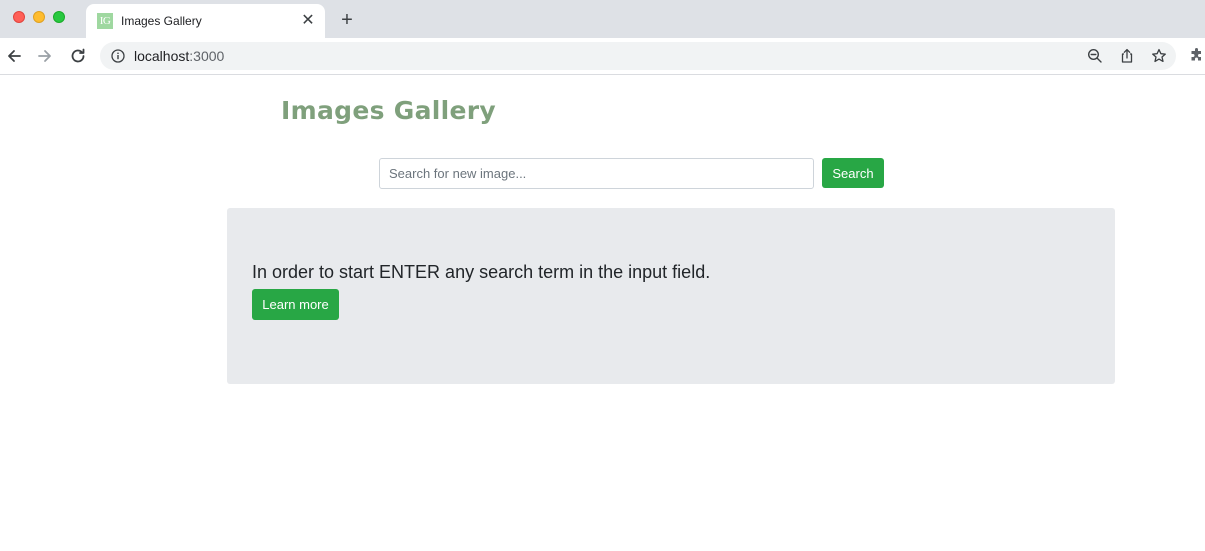 The image size is (1205, 551). What do you see at coordinates (602, 19) in the screenshot?
I see `browser-tab-strip: IG Images Gallery ✕ +` at bounding box center [602, 19].